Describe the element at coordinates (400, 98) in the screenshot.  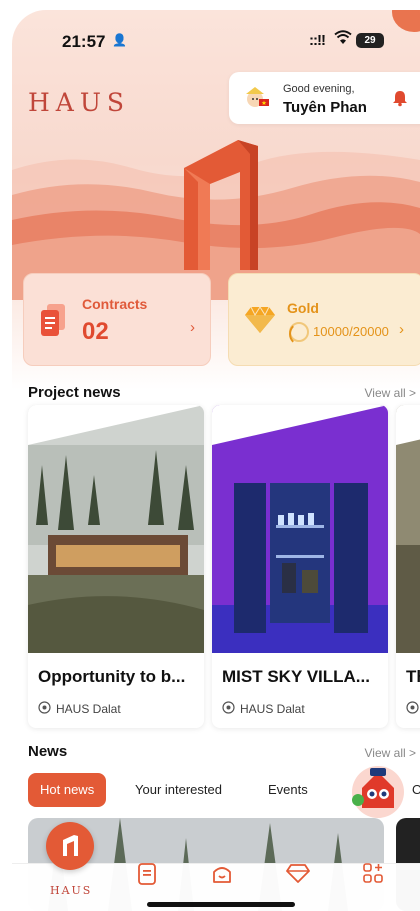
I see `bell-icon` at that location.